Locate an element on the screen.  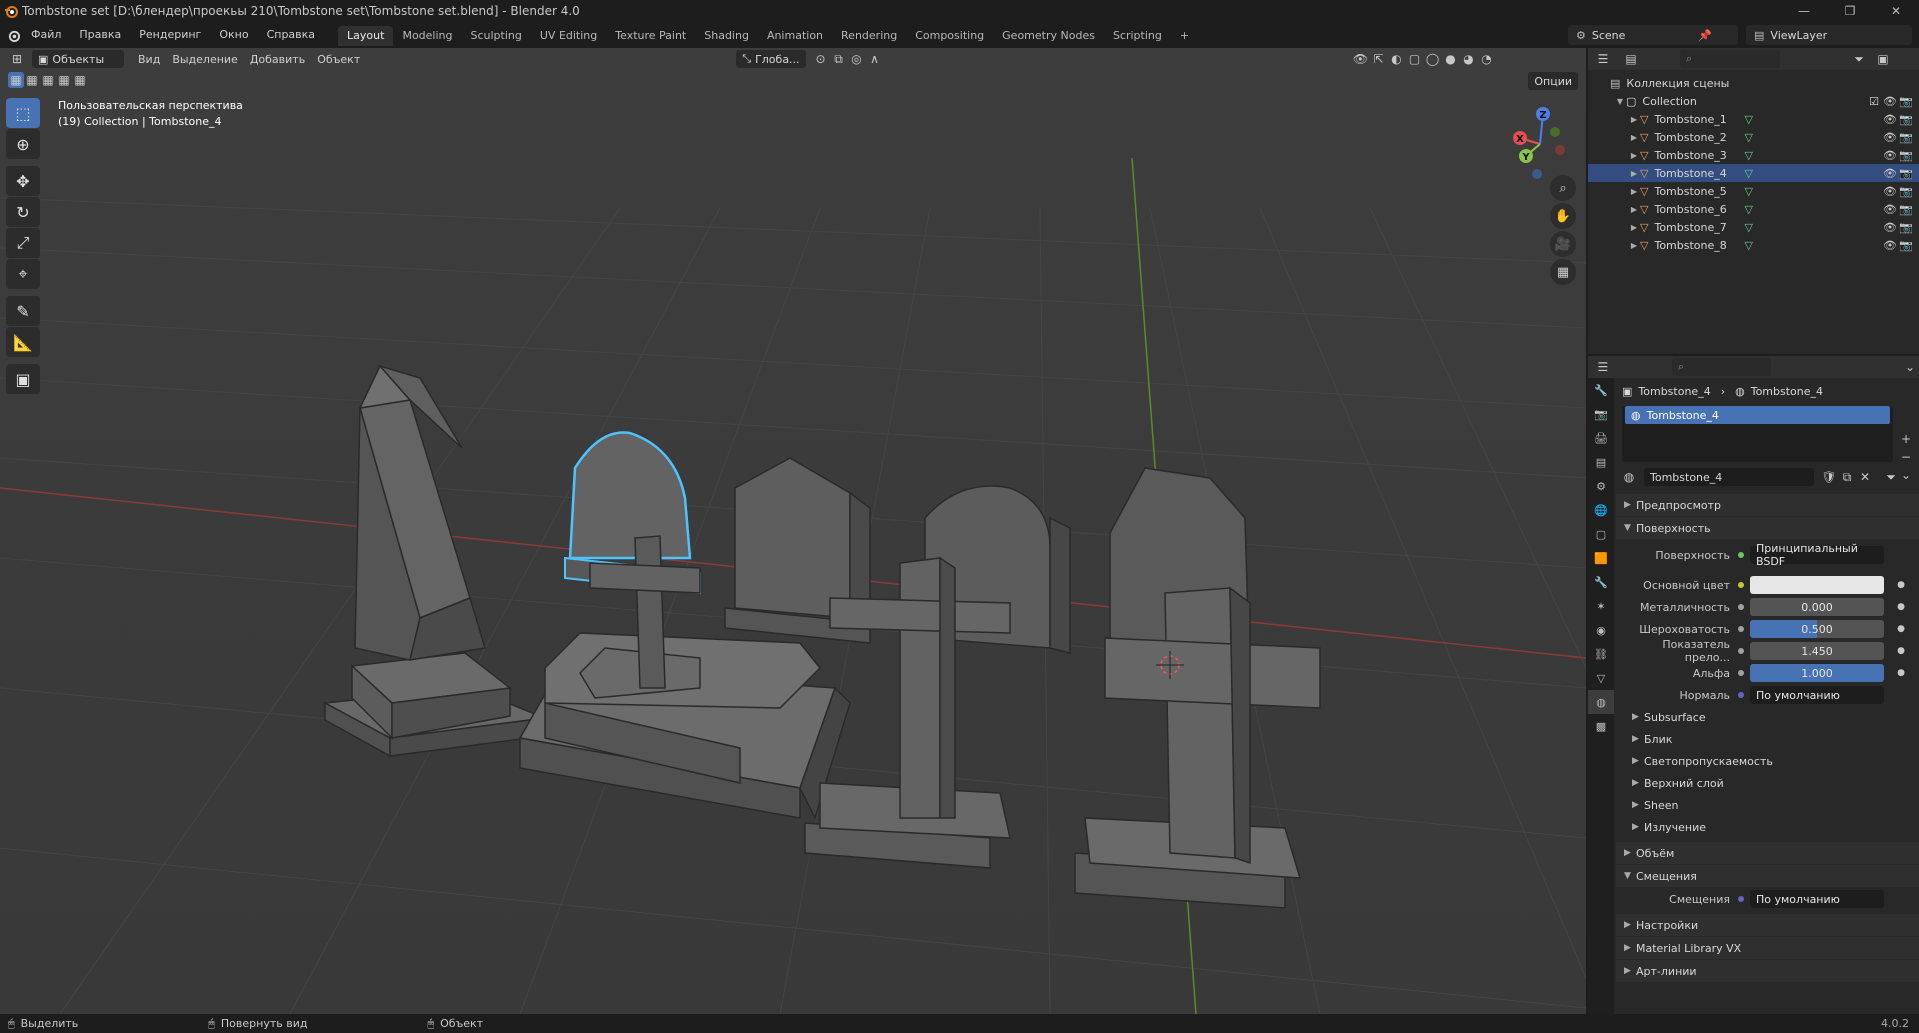
duplicate-material-icon: ⧉ is located at coordinates (1847, 477).